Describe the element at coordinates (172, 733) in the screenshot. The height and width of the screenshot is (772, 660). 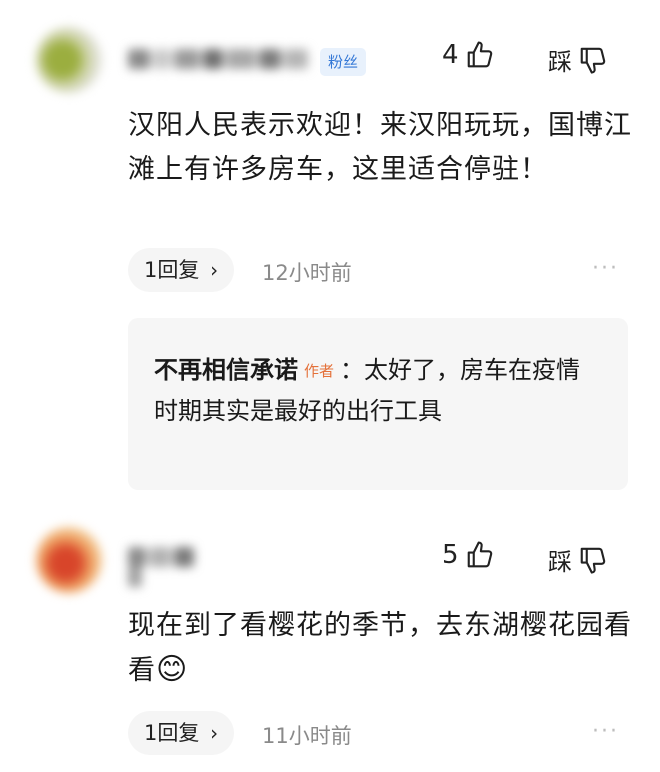
I see `reply-label: 1回复` at that location.